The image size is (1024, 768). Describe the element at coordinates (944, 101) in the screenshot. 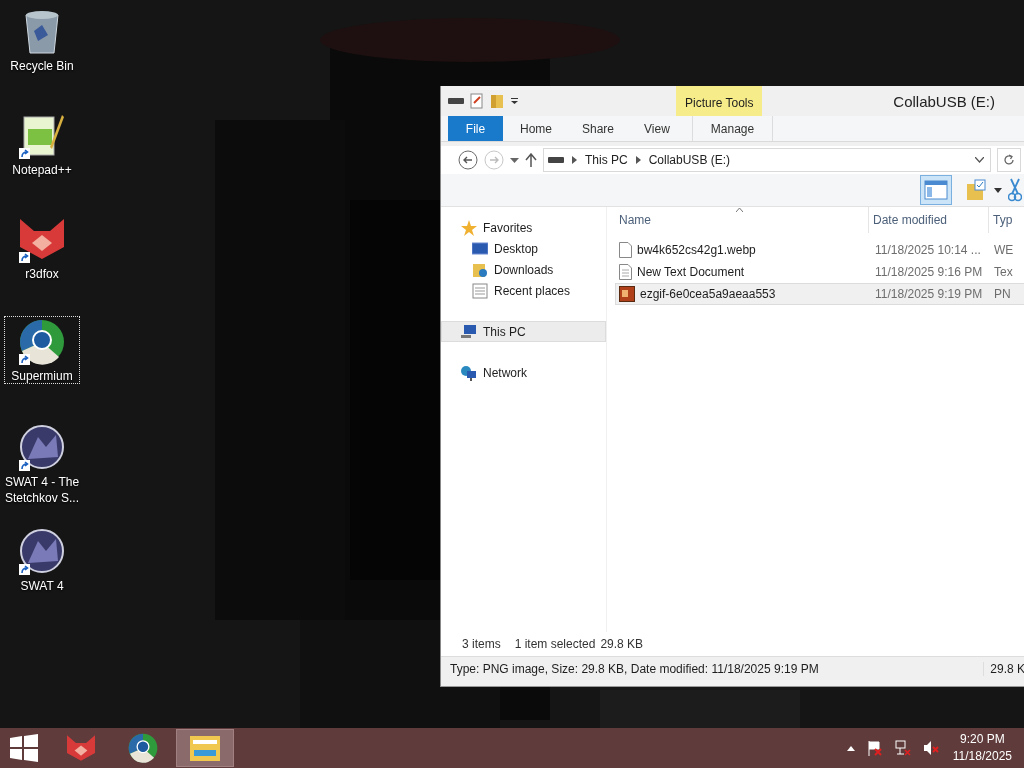

I see `window-title: CollabUSB (E:)` at that location.